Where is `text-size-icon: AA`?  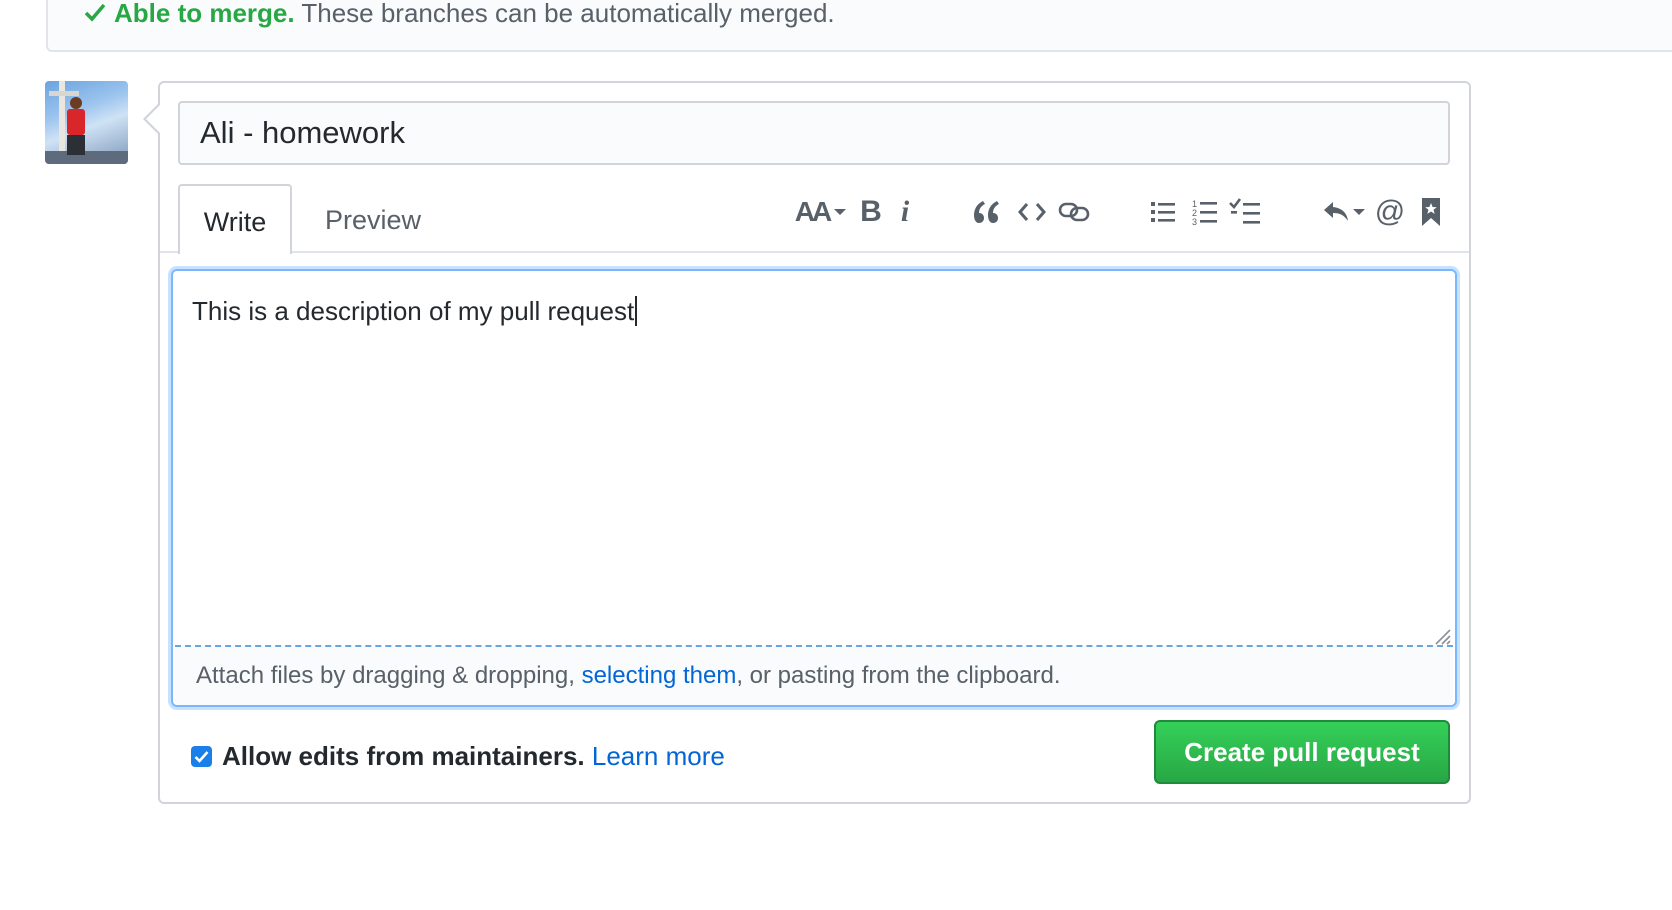
text-size-icon: AA is located at coordinates (821, 212).